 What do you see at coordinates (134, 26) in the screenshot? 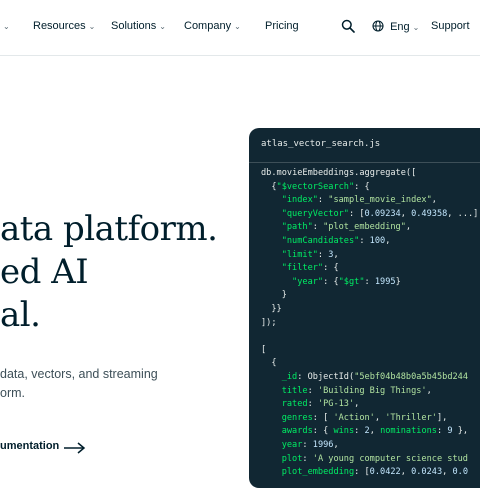
I see `nav-item-label: Solutions` at bounding box center [134, 26].